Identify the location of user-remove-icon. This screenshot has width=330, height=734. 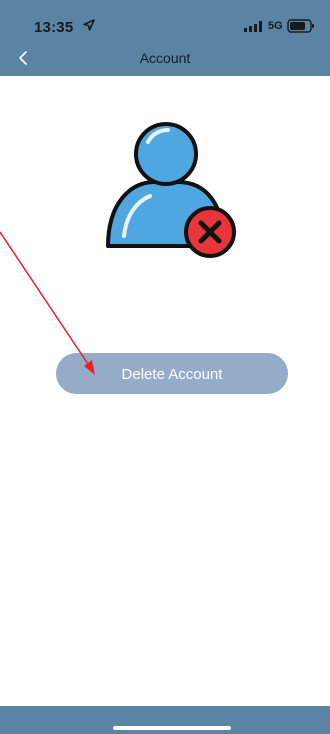
(171, 190).